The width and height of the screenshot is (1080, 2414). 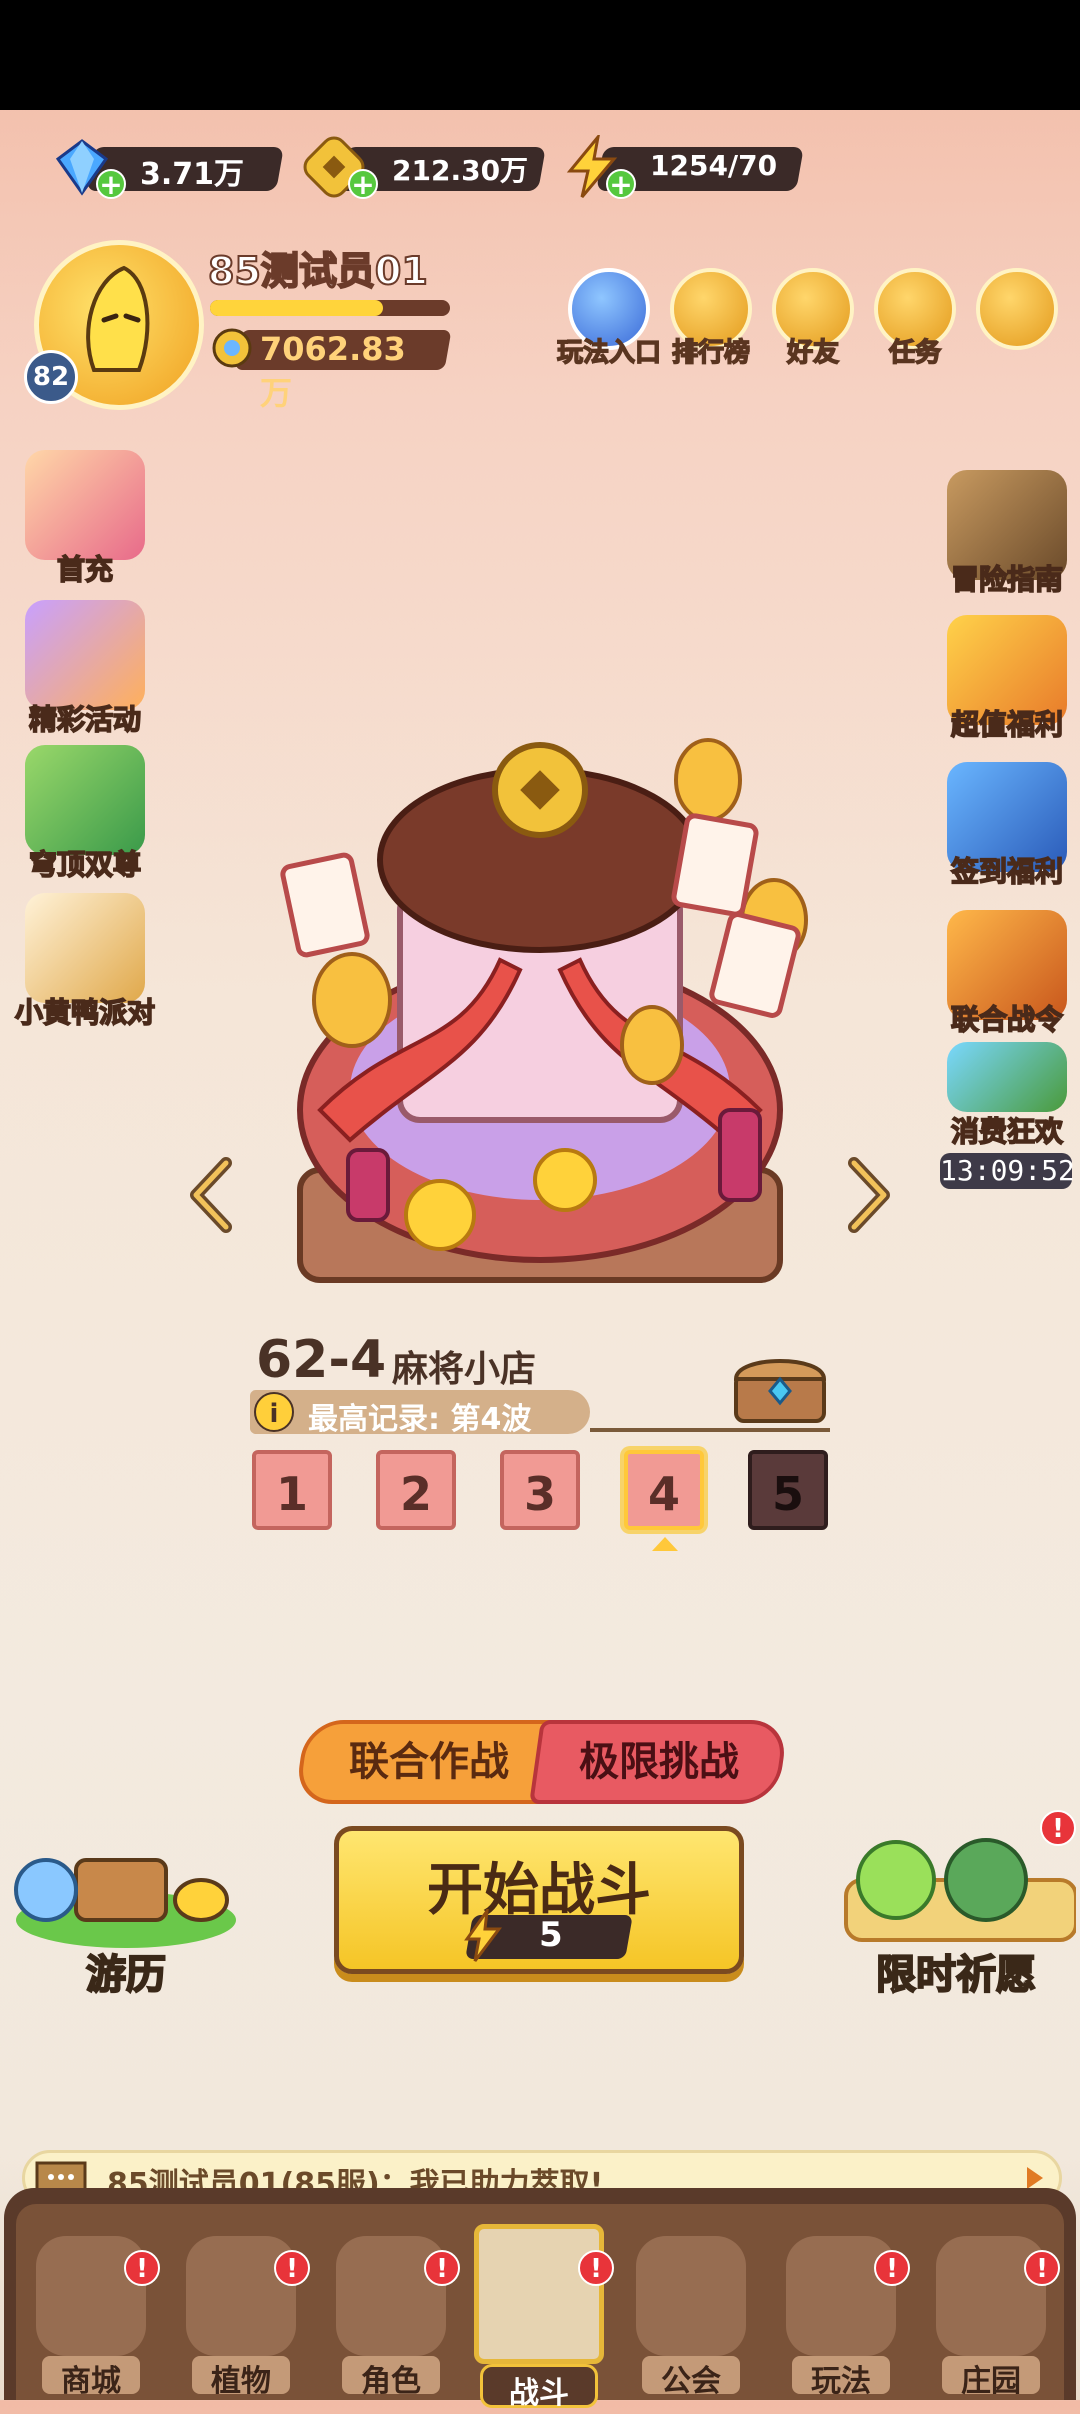 I want to click on characters-alert-badge: !, so click(x=442, y=2268).